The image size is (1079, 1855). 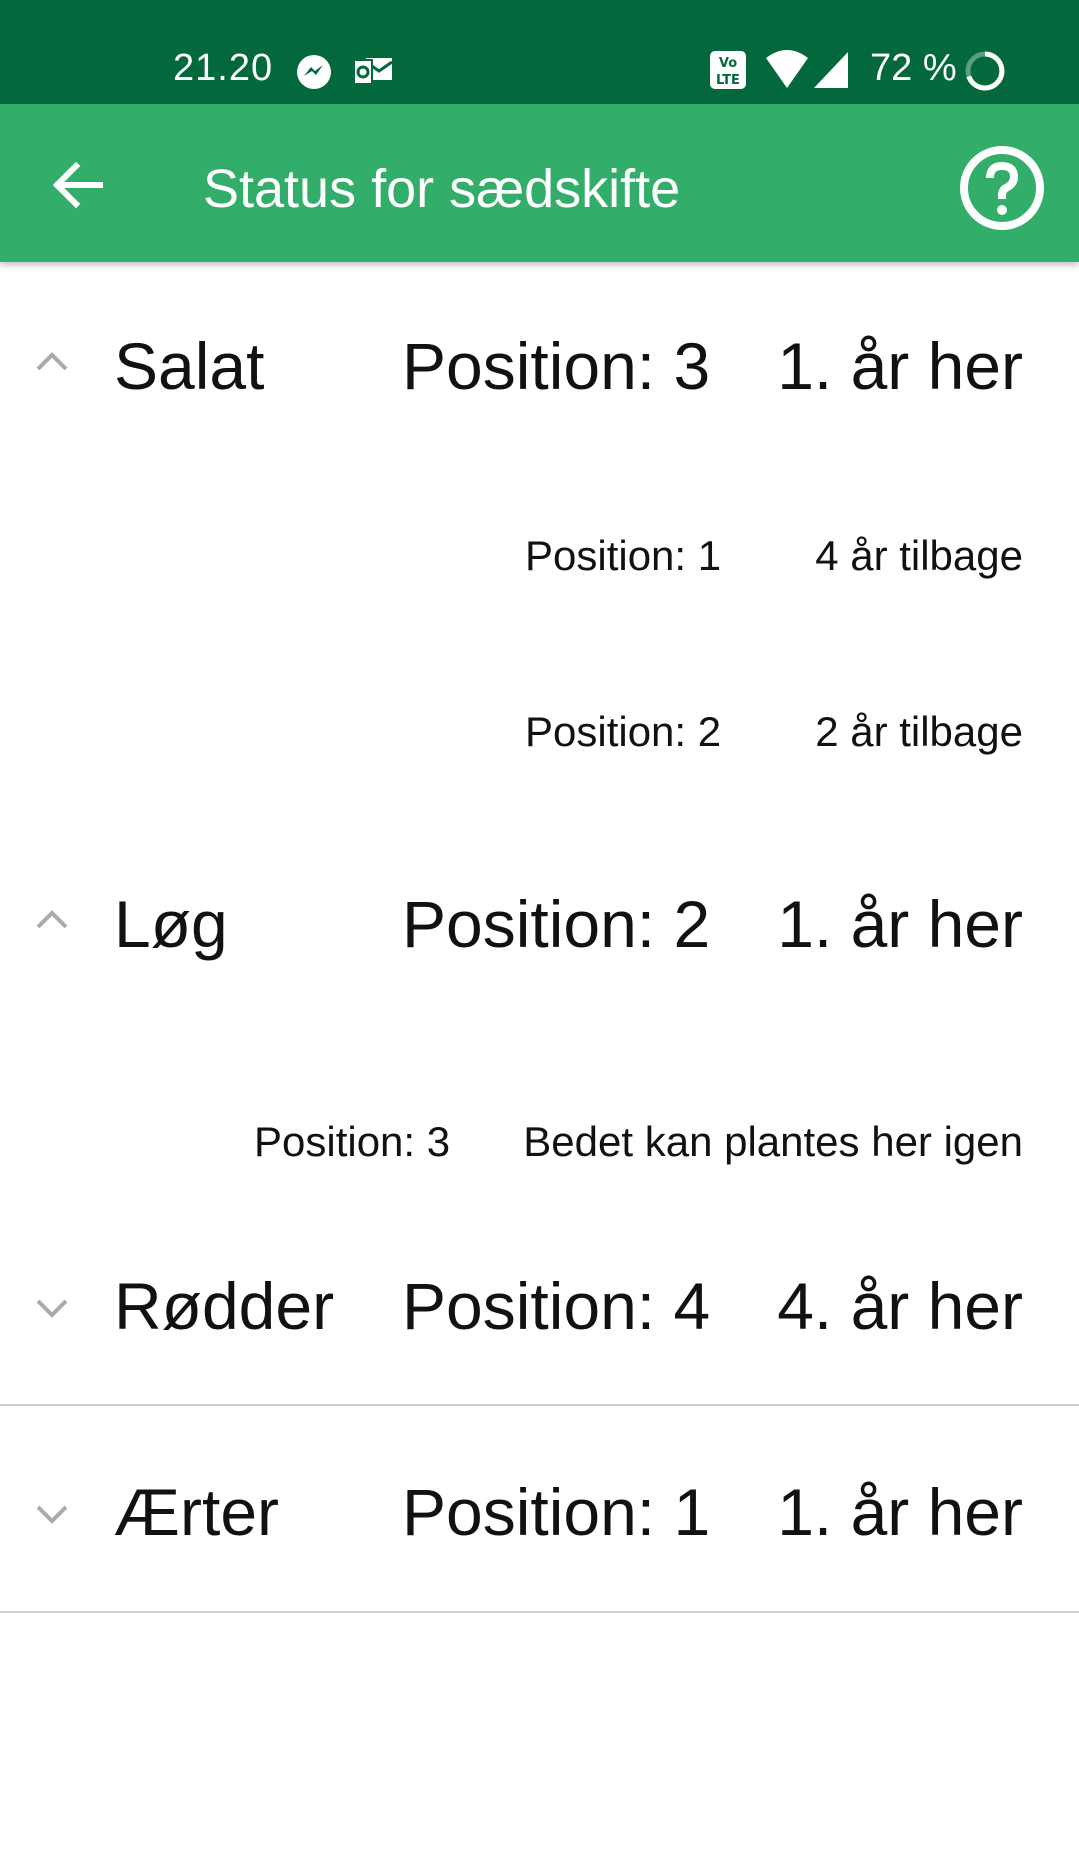 What do you see at coordinates (556, 924) in the screenshot?
I see `crop-position: Position: 2` at bounding box center [556, 924].